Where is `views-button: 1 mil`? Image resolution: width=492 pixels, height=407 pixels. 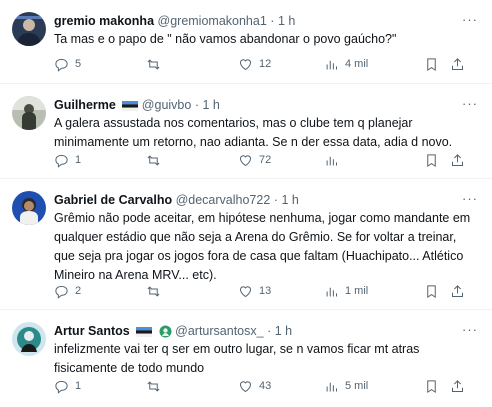
views-button: 1 mil is located at coordinates (346, 291).